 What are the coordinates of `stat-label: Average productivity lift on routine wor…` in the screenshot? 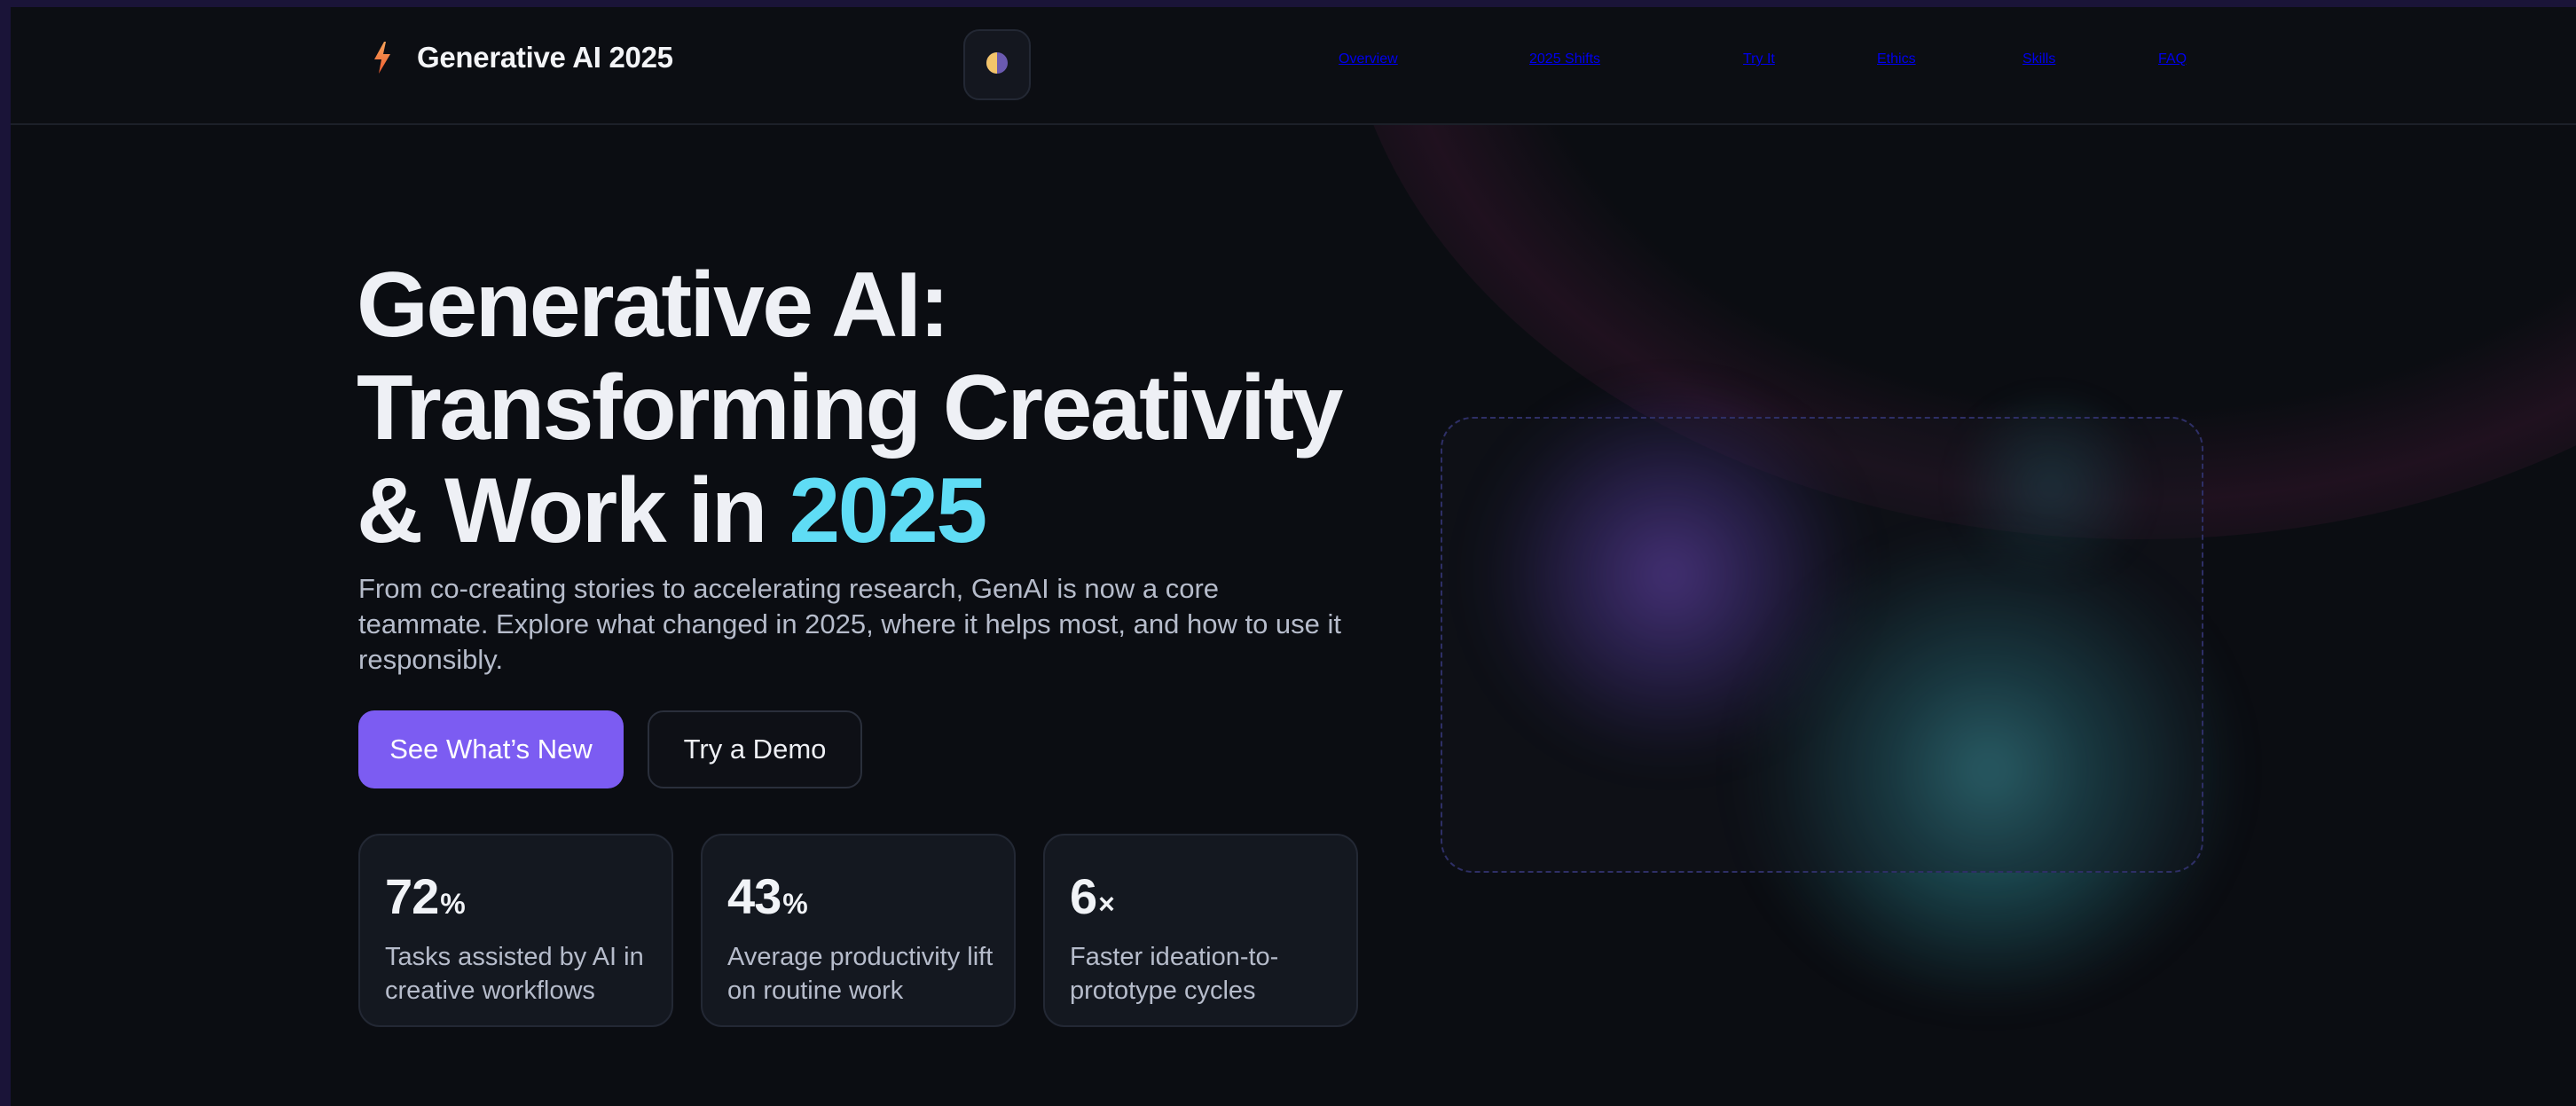 It's located at (860, 974).